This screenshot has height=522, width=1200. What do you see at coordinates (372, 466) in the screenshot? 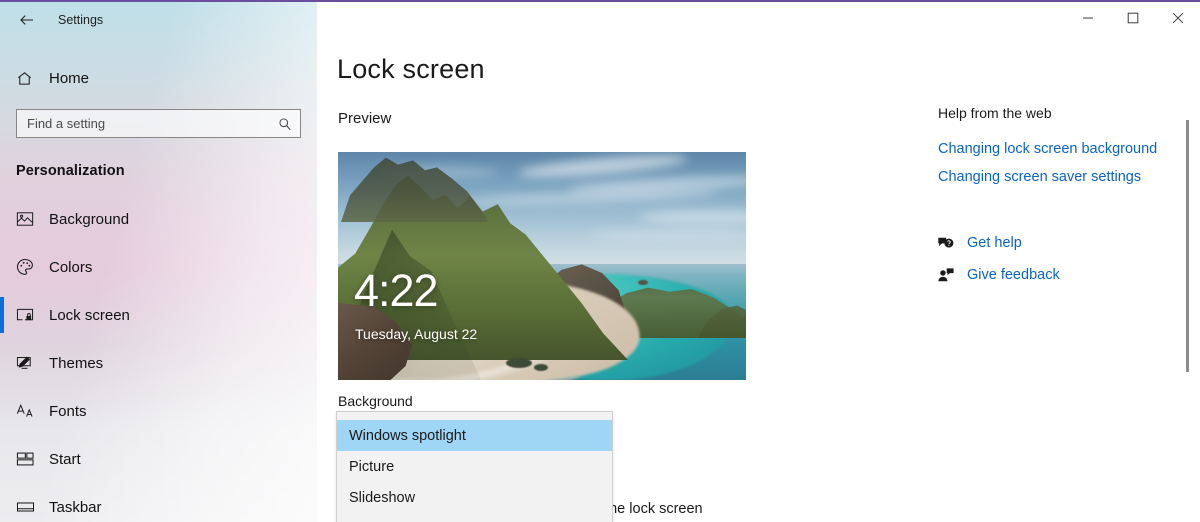
I see `dropdown-option-label: Picture` at bounding box center [372, 466].